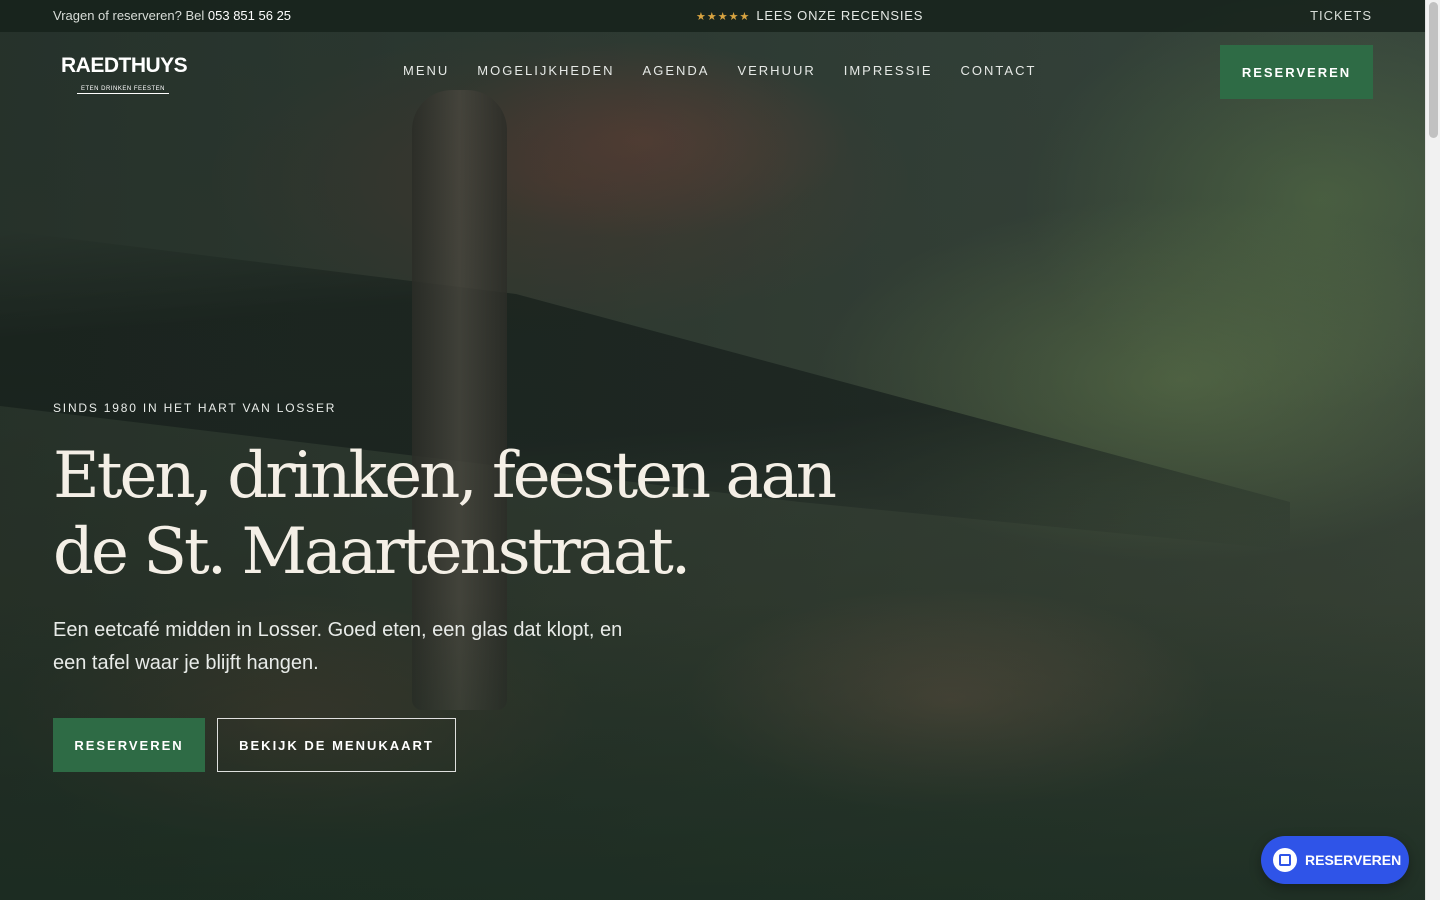 This screenshot has height=900, width=1440. Describe the element at coordinates (122, 90) in the screenshot. I see `logo-tagline: ETEN DRINKEN FEESTEN` at that location.